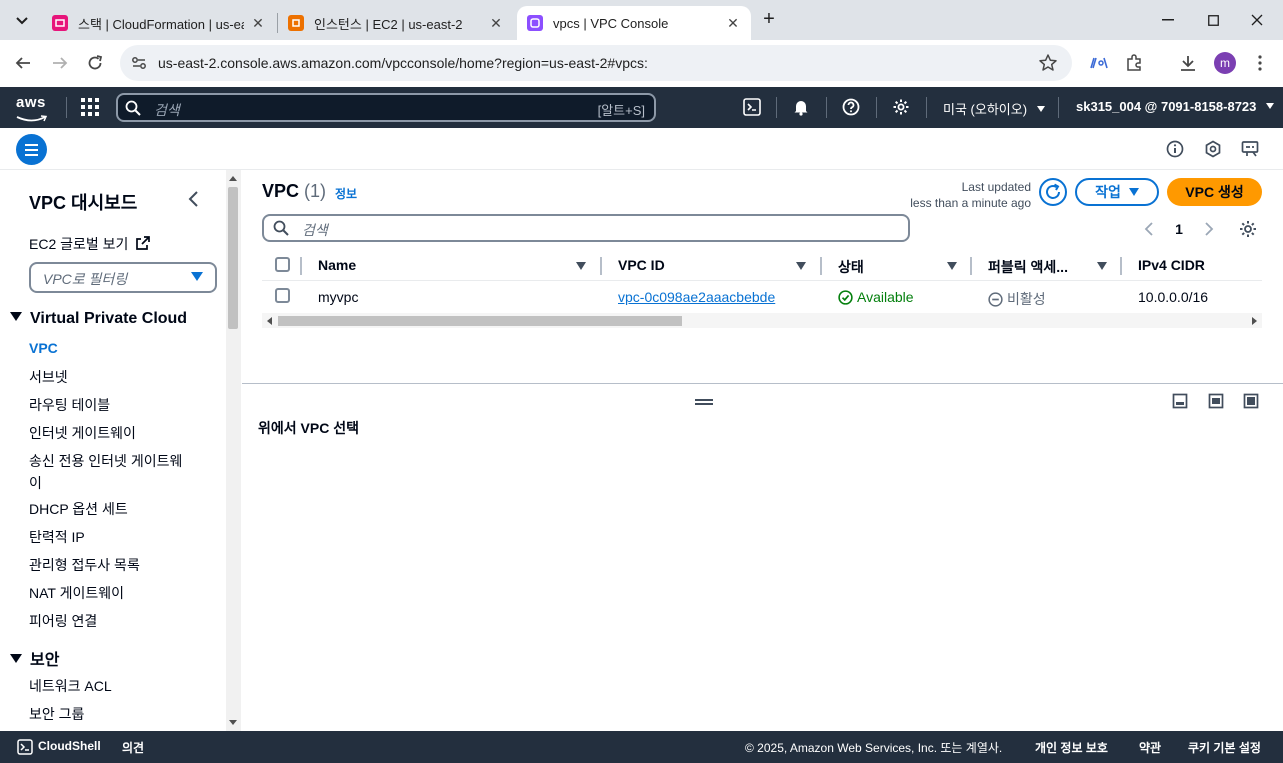 This screenshot has height=763, width=1283. What do you see at coordinates (48, 377) in the screenshot?
I see `sidebar-item-subnets: 서브넷` at bounding box center [48, 377].